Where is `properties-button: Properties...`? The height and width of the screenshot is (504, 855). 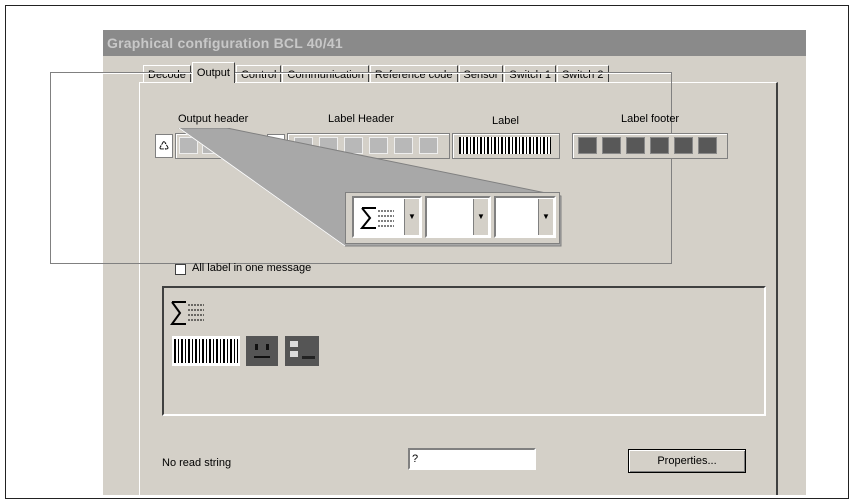 properties-button: Properties... is located at coordinates (687, 461).